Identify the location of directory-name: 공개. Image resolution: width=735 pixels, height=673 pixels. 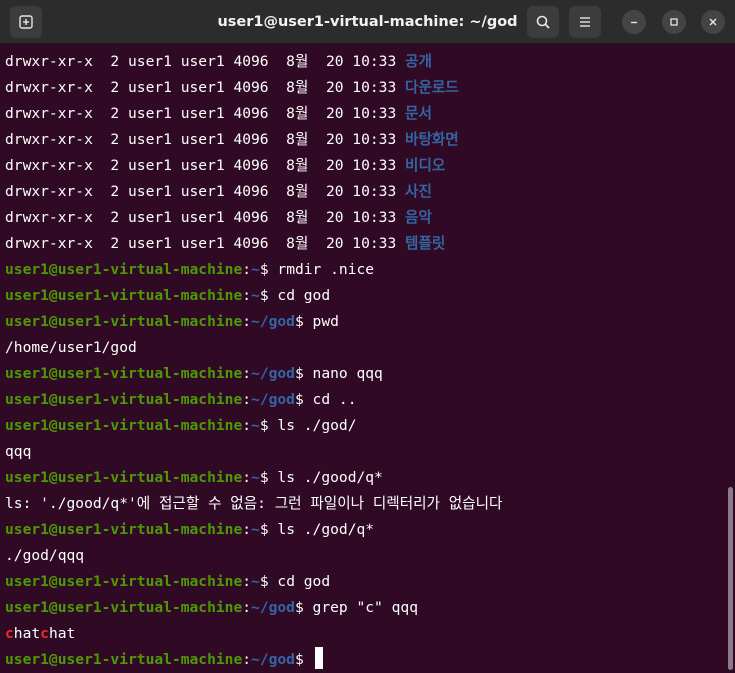
(418, 61).